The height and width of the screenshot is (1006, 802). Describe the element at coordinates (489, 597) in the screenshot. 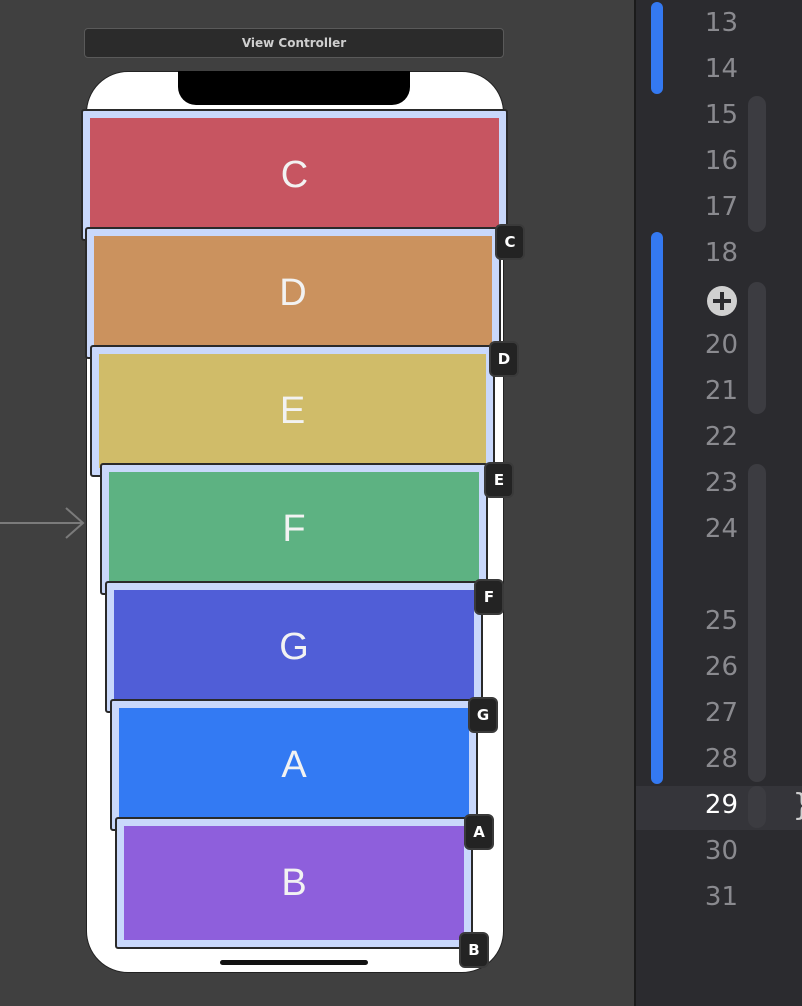

I see `constraint-badge: F` at that location.